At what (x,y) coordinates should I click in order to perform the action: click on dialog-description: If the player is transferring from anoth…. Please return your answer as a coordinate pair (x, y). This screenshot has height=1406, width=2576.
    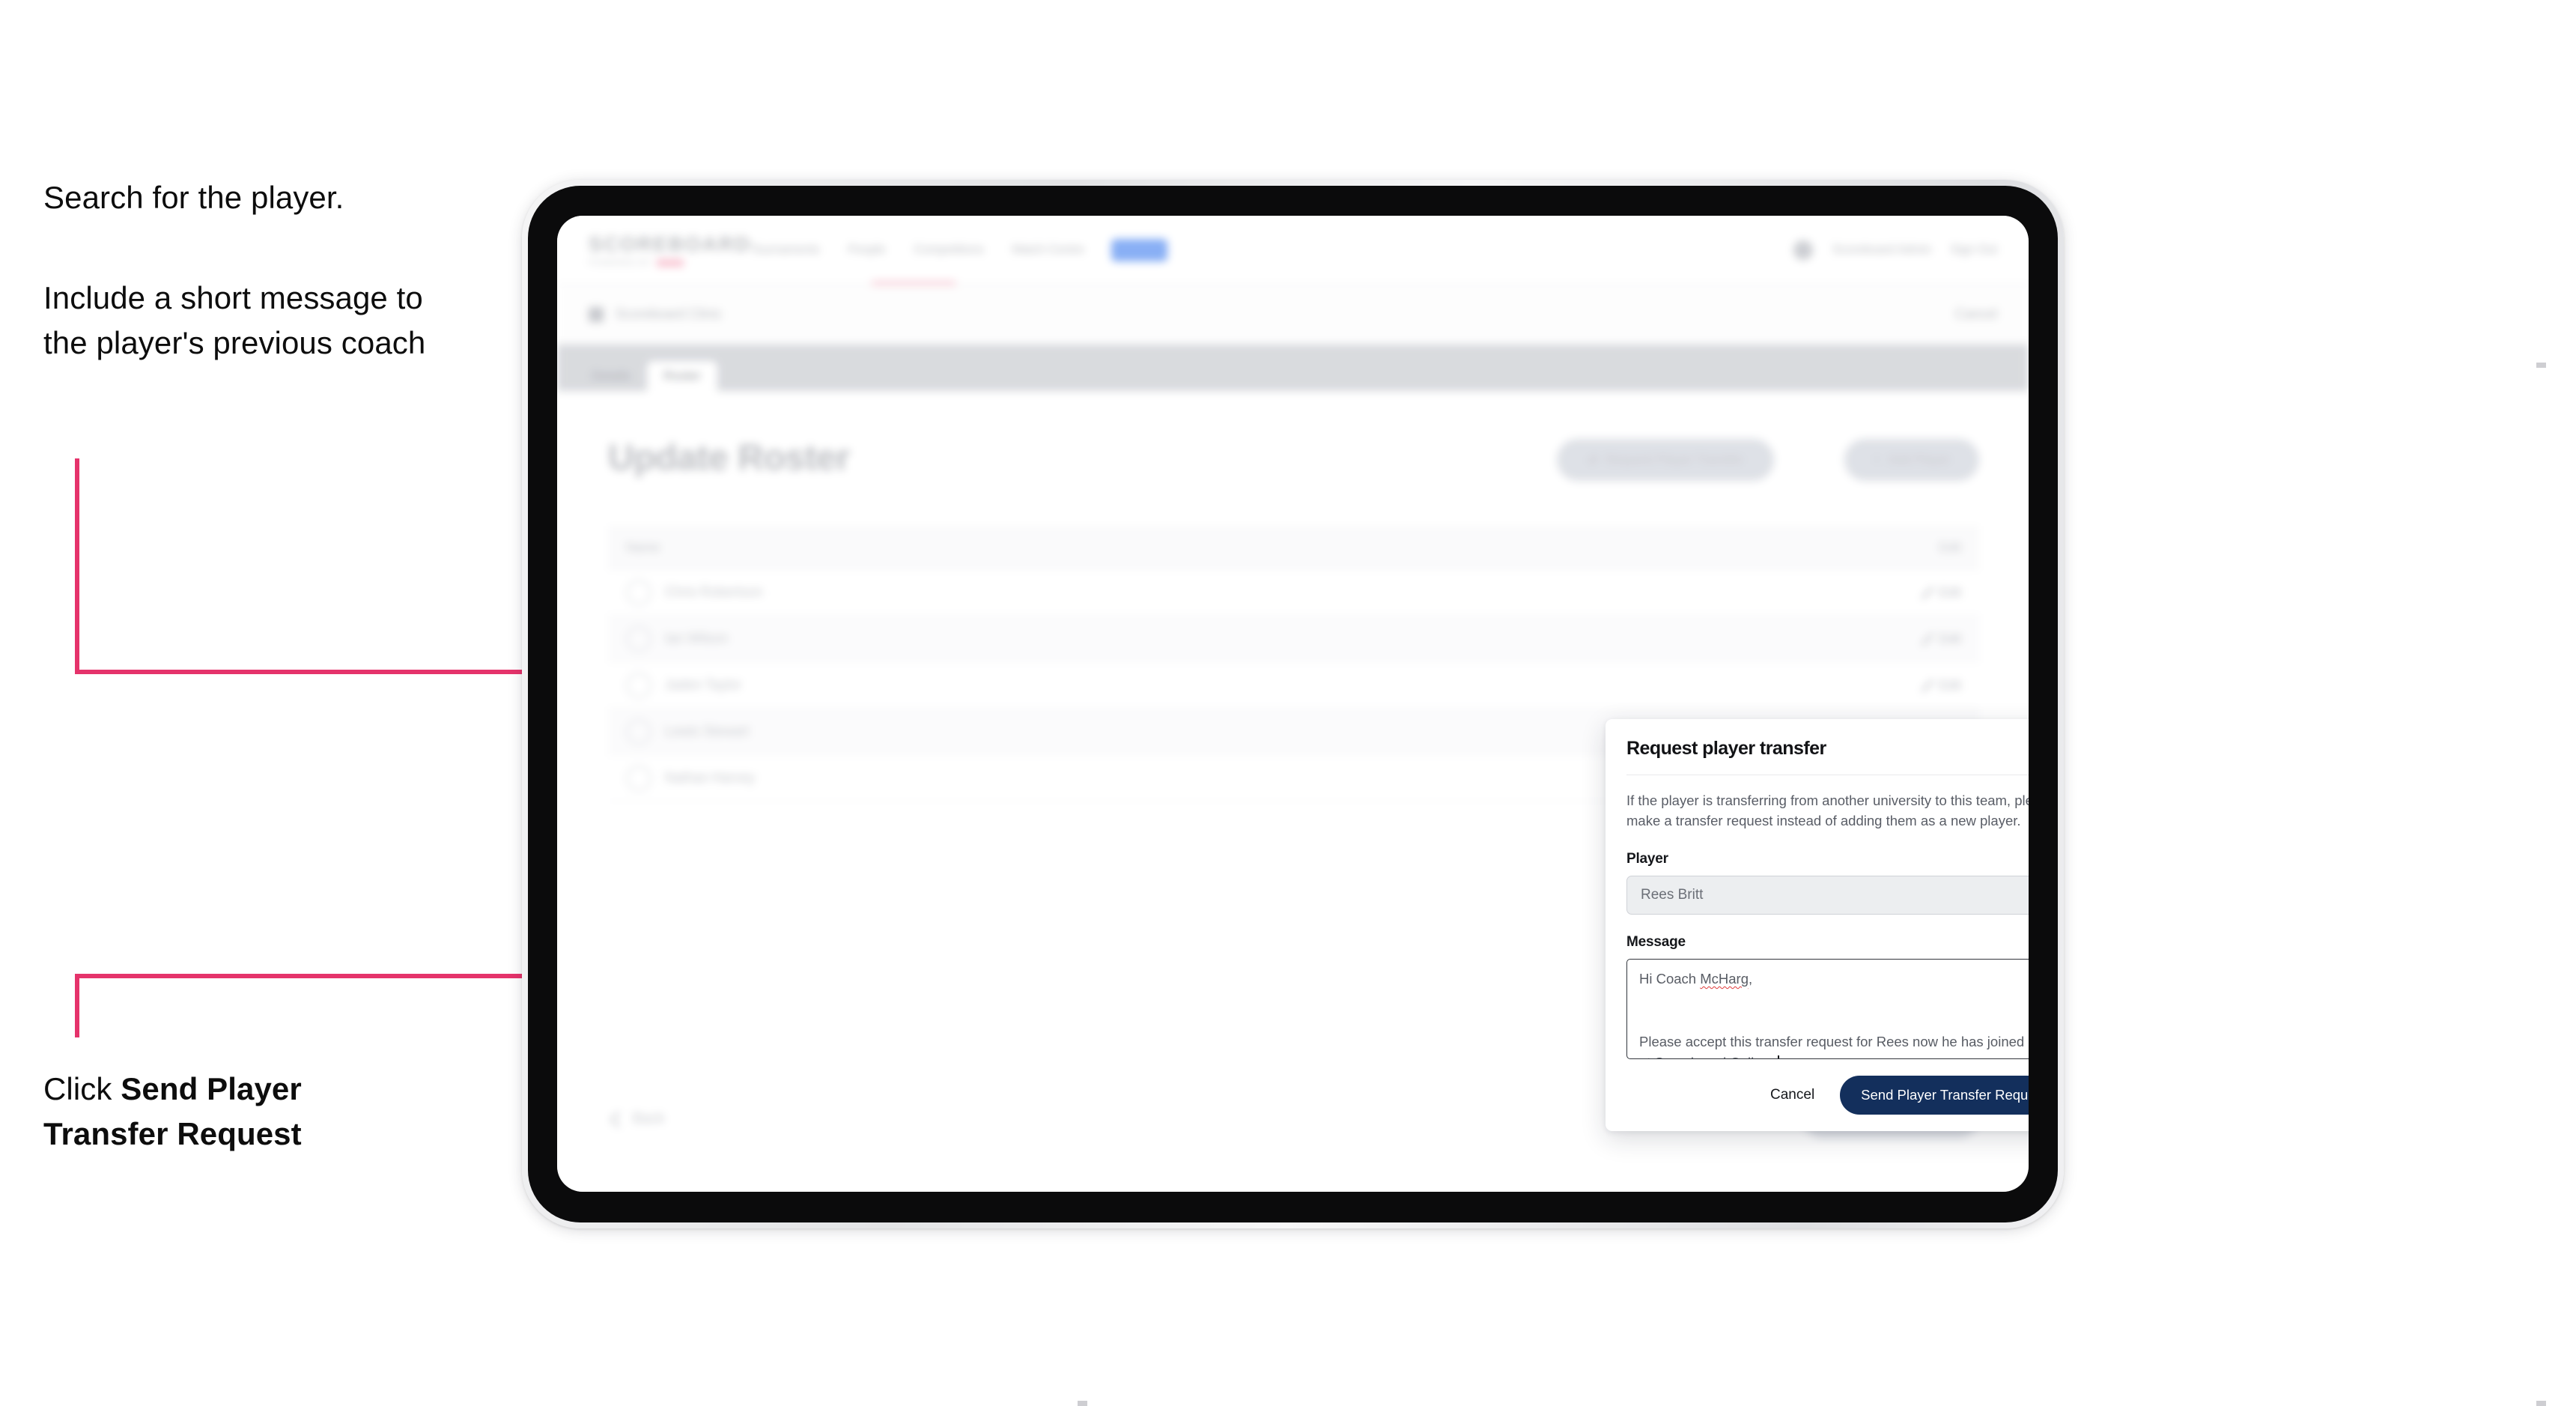
    Looking at the image, I should click on (1827, 811).